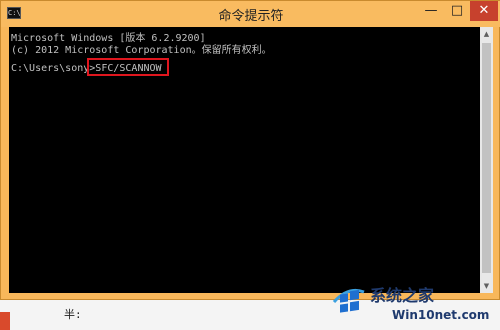 The height and width of the screenshot is (330, 500). What do you see at coordinates (141, 50) in the screenshot?
I see `console-line-copyright: (c) 2012 Microsoft Corporation。保留所有权利。` at bounding box center [141, 50].